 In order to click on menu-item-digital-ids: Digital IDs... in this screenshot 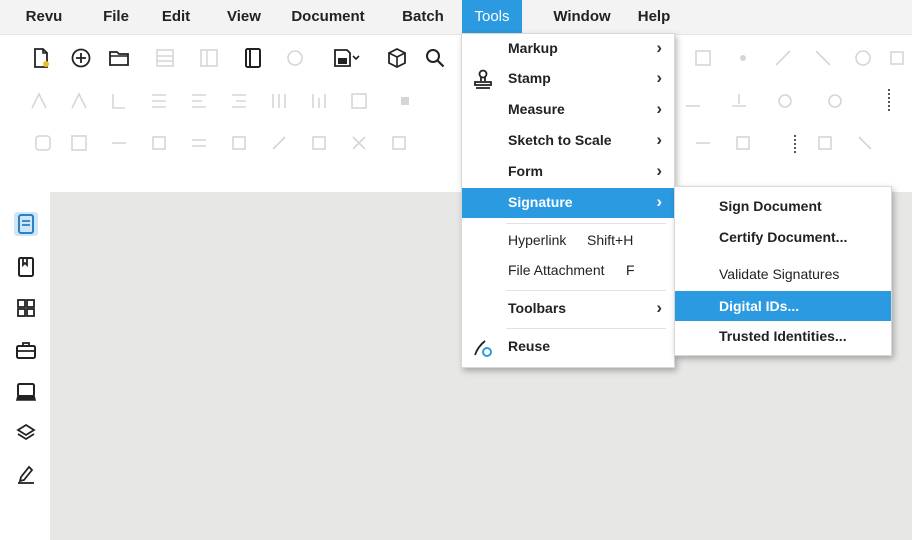, I will do `click(783, 306)`.